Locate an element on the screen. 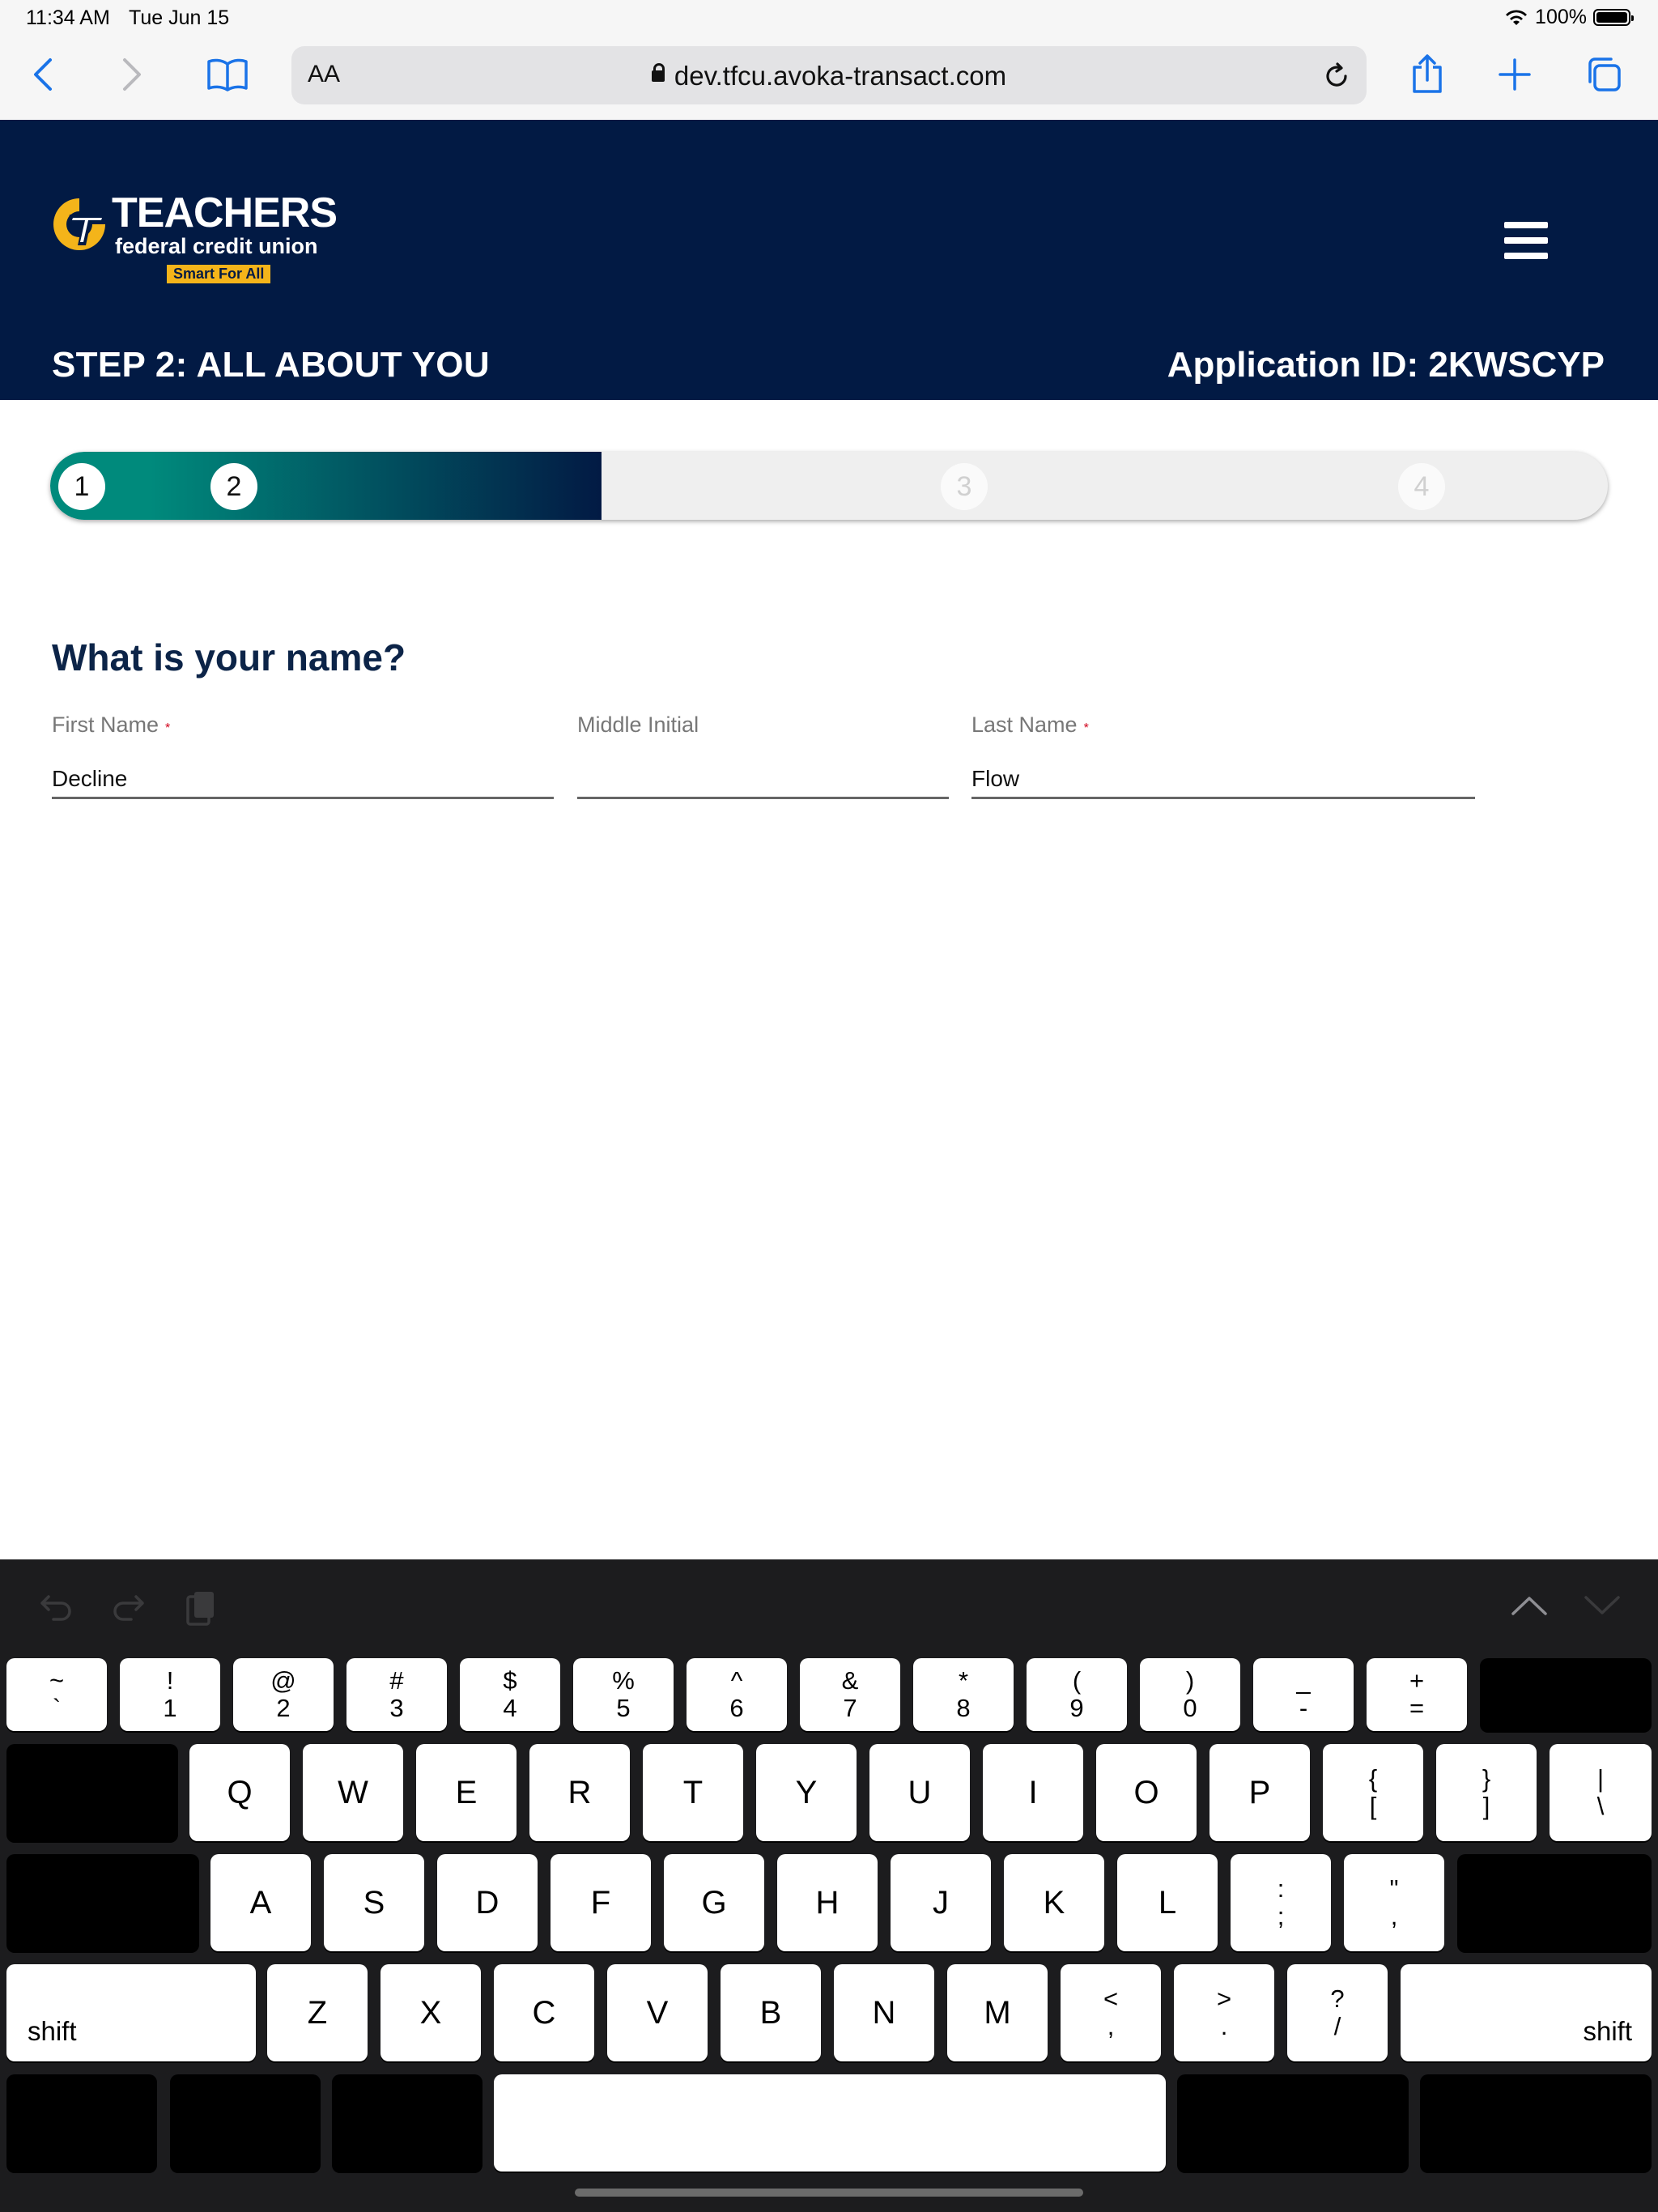 This screenshot has width=1658, height=2212. status-right: 100% is located at coordinates (1569, 18).